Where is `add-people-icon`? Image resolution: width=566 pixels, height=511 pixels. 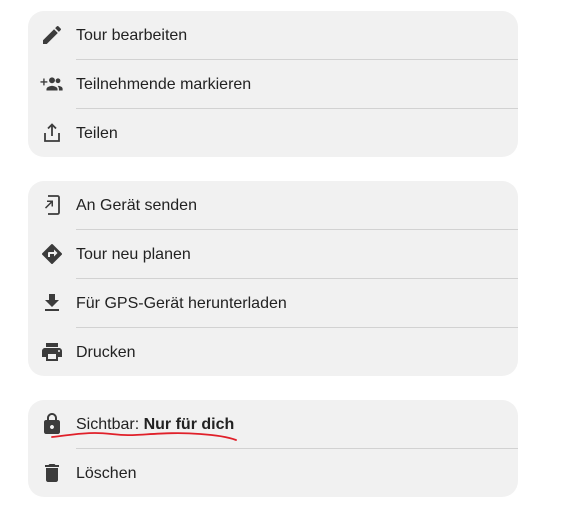
add-people-icon is located at coordinates (52, 84).